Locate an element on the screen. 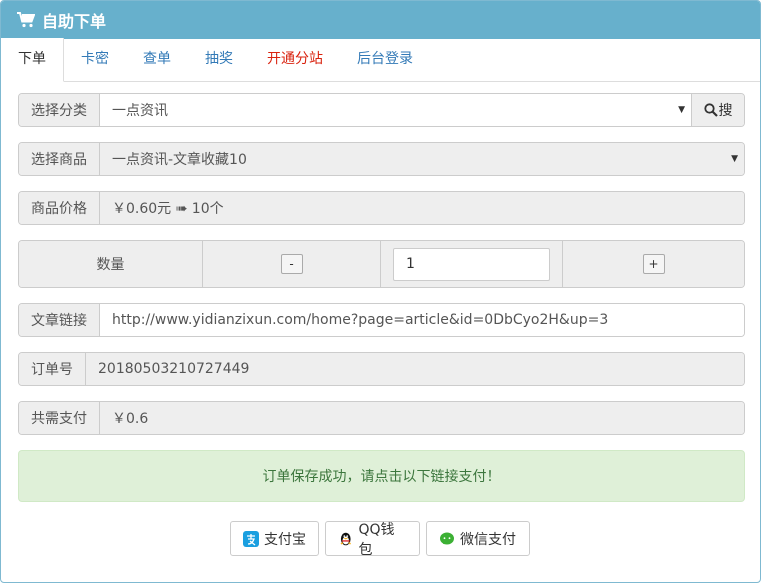 Image resolution: width=761 pixels, height=583 pixels. category-label: 选择分类 is located at coordinates (59, 110).